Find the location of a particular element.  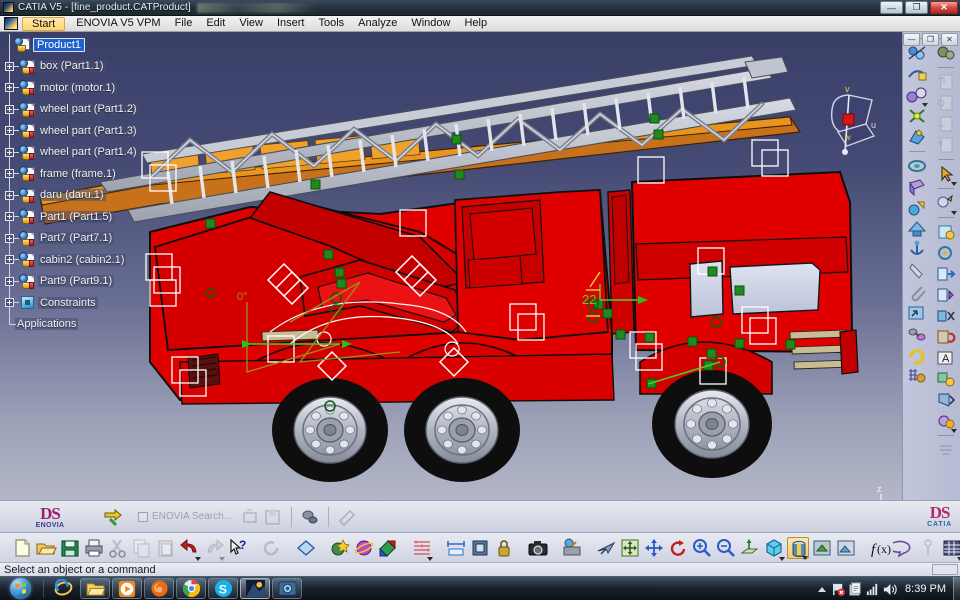

zoom-in-icon is located at coordinates (702, 548).